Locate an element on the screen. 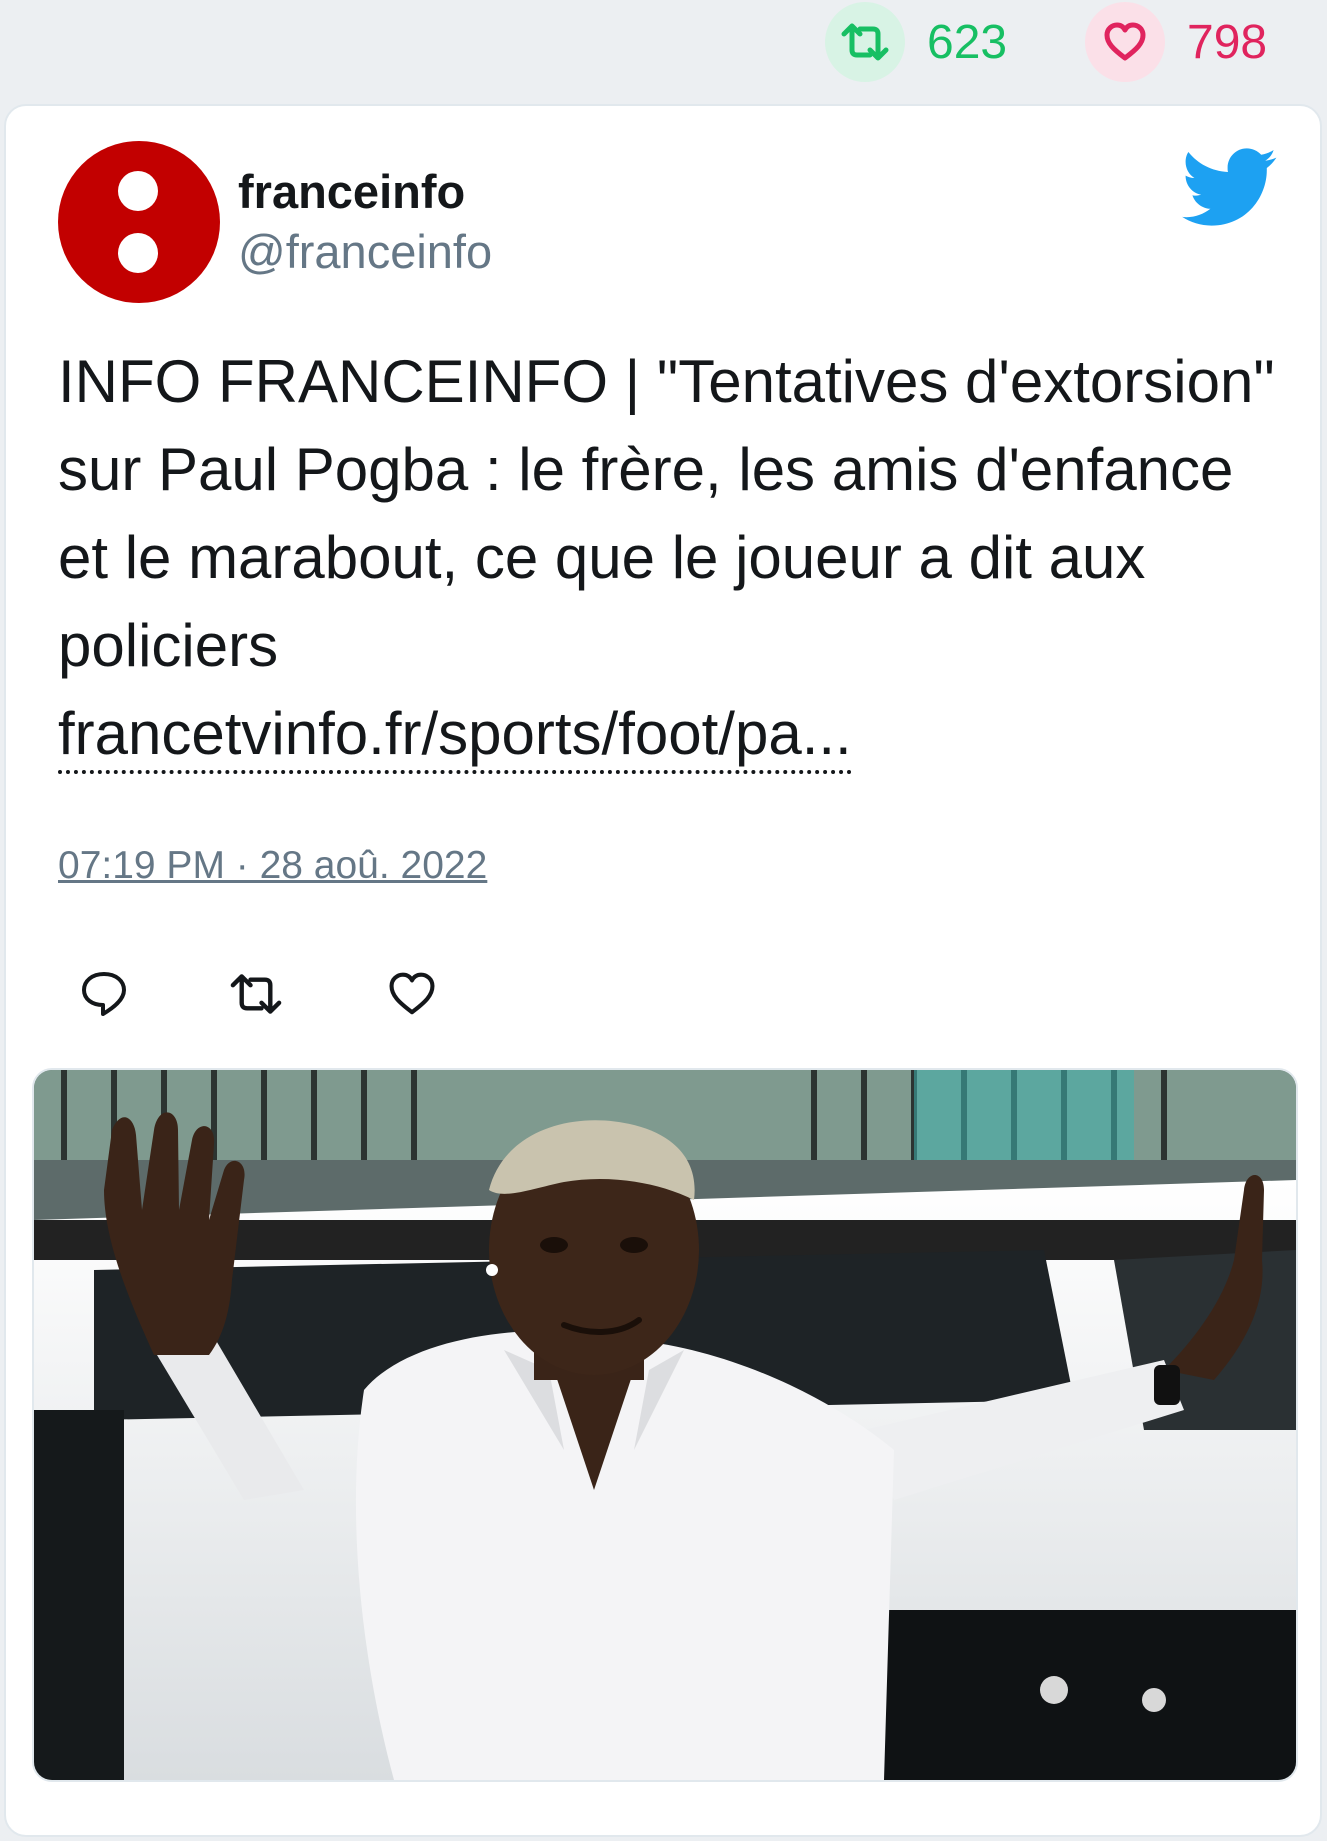 This screenshot has width=1327, height=1841. retweet-count: 623 is located at coordinates (967, 42).